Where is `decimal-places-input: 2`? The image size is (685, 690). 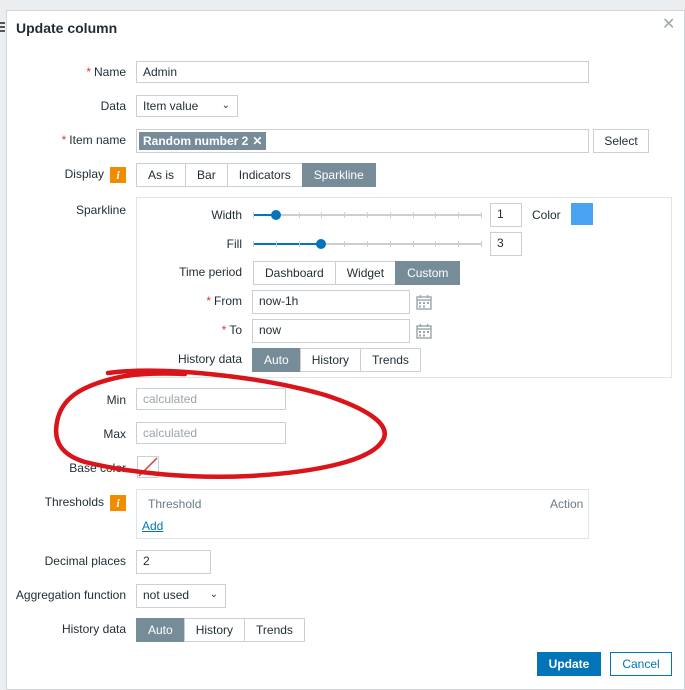 decimal-places-input: 2 is located at coordinates (173, 562).